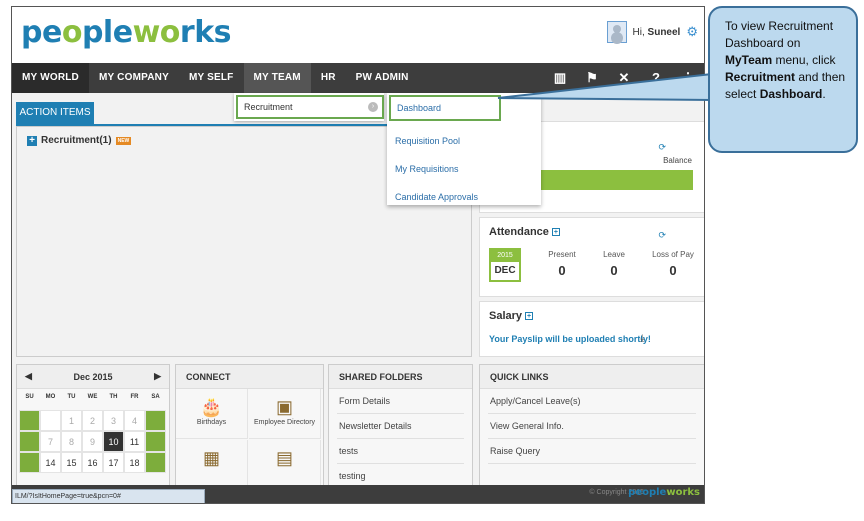  Describe the element at coordinates (277, 78) in the screenshot. I see `nav-my-team: MY TEAM` at that location.